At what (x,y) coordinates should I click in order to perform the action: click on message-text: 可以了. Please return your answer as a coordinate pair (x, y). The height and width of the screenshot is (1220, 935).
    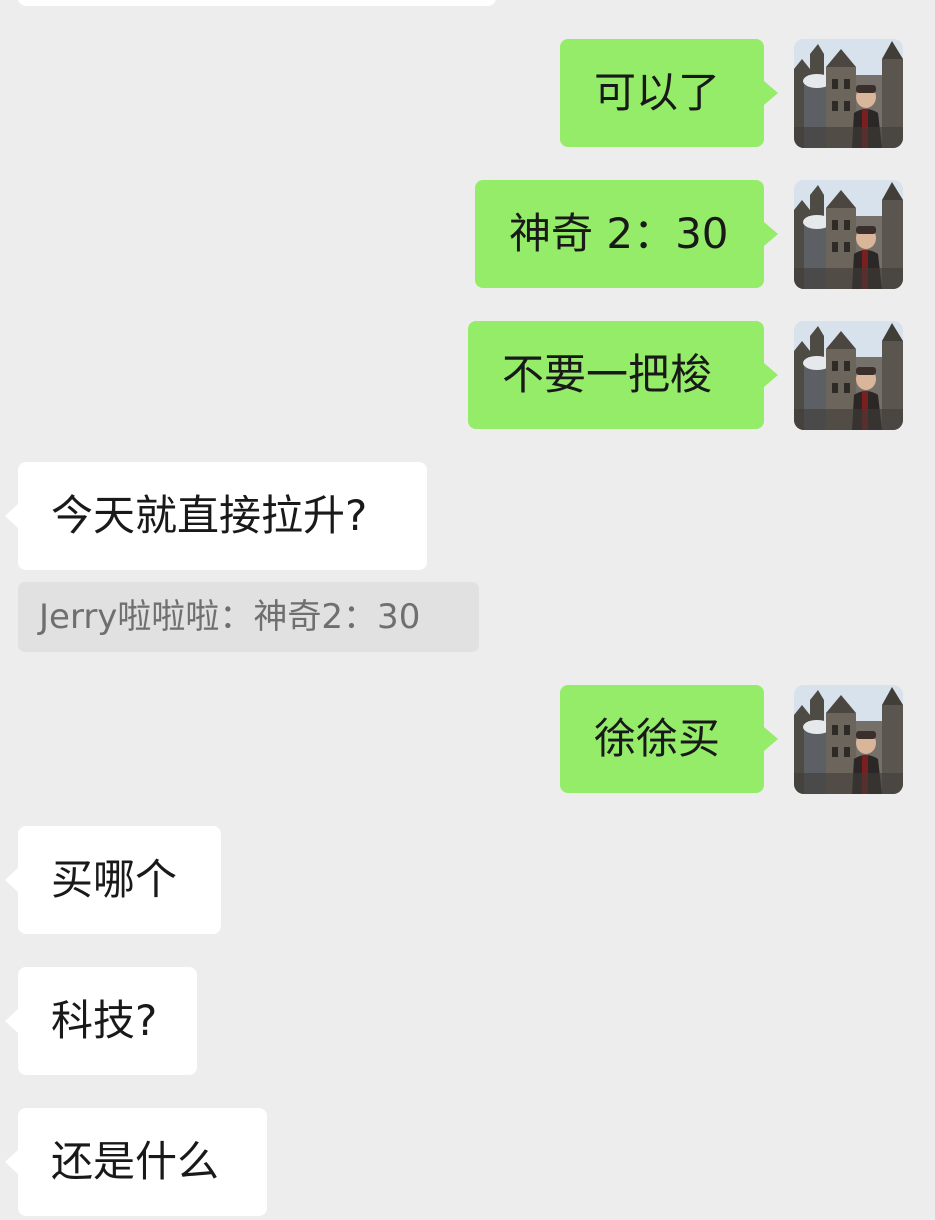
    Looking at the image, I should click on (657, 92).